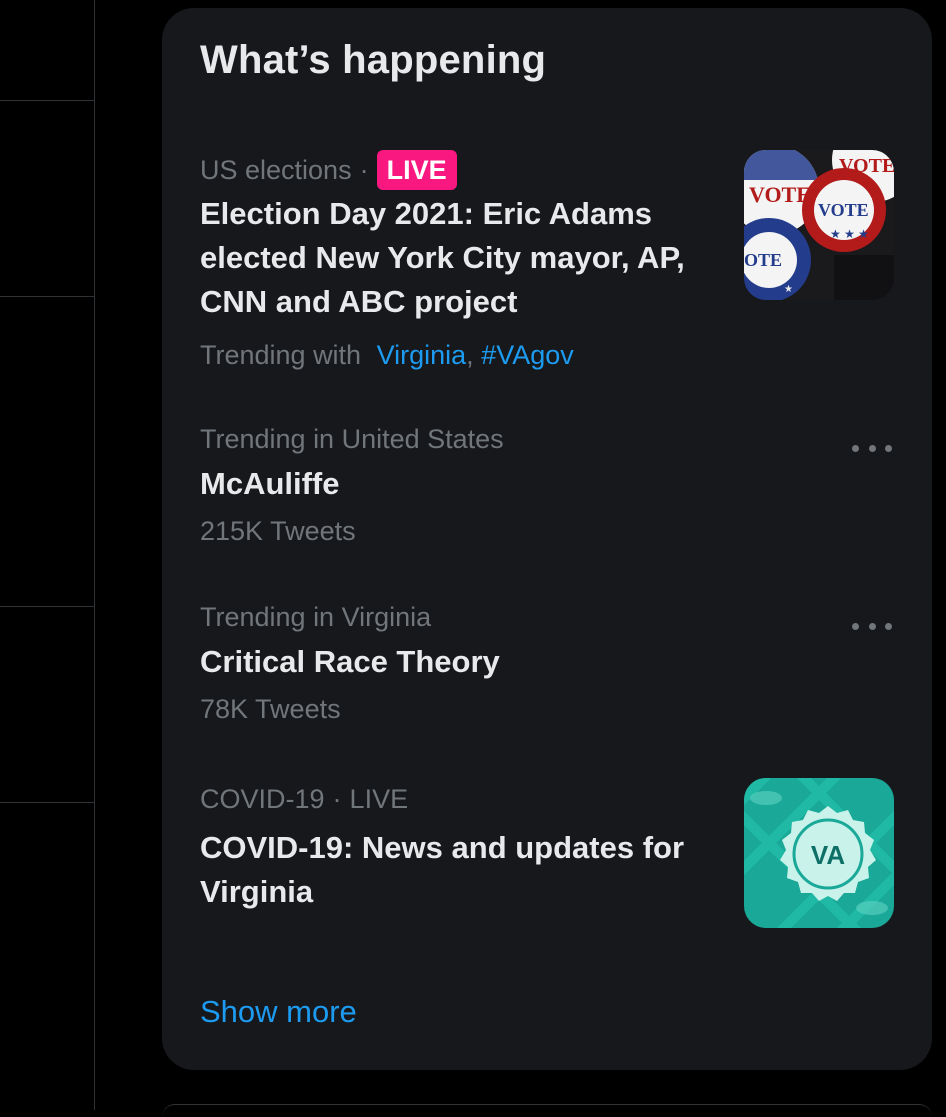 The height and width of the screenshot is (1117, 946). Describe the element at coordinates (828, 855) in the screenshot. I see `va-badge-text: VA` at that location.